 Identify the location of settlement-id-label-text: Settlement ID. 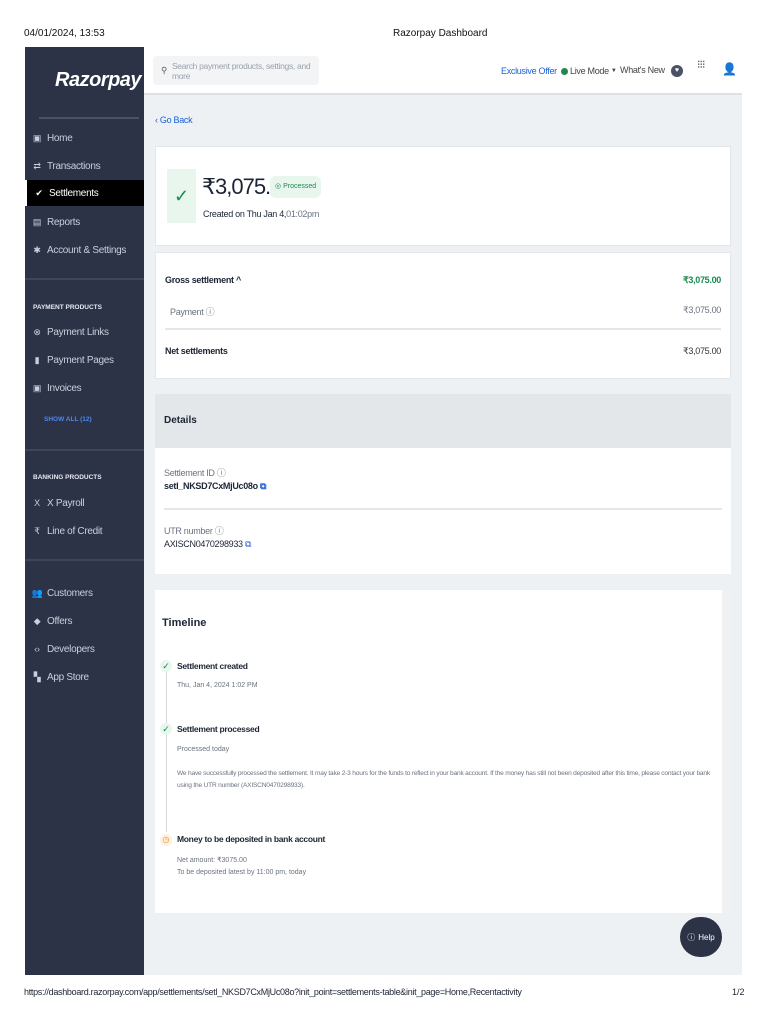
(189, 473).